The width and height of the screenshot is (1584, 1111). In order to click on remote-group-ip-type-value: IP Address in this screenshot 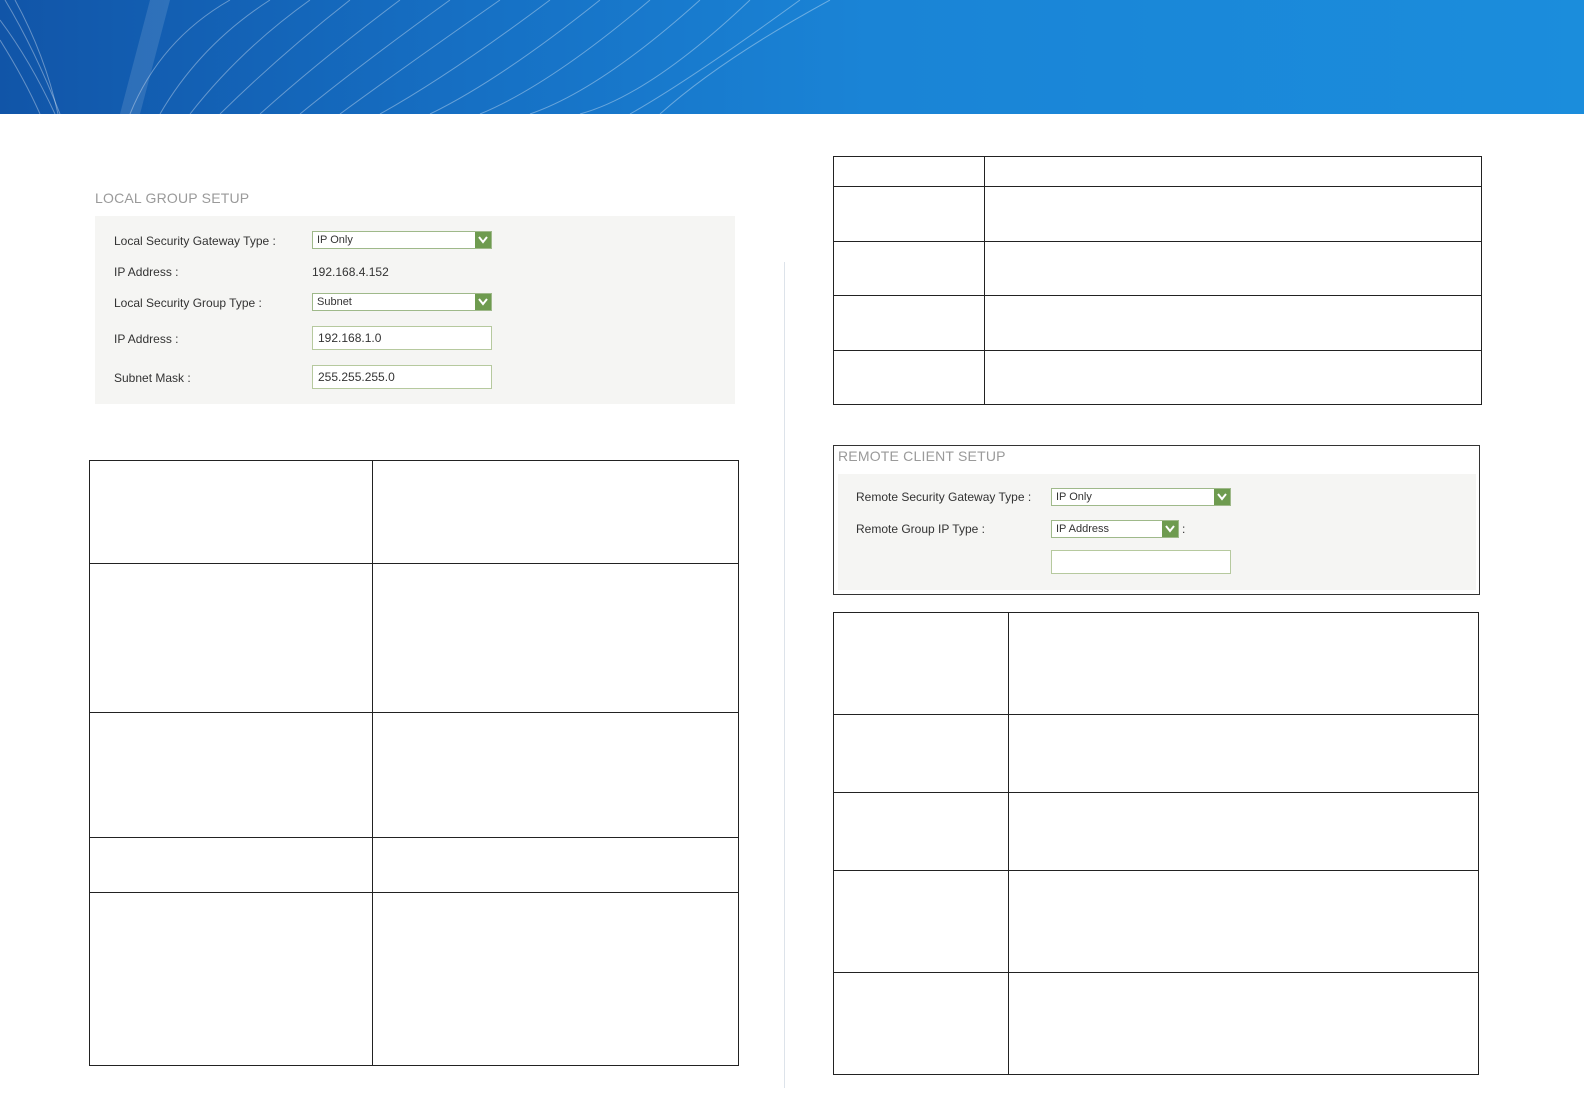, I will do `click(1082, 529)`.